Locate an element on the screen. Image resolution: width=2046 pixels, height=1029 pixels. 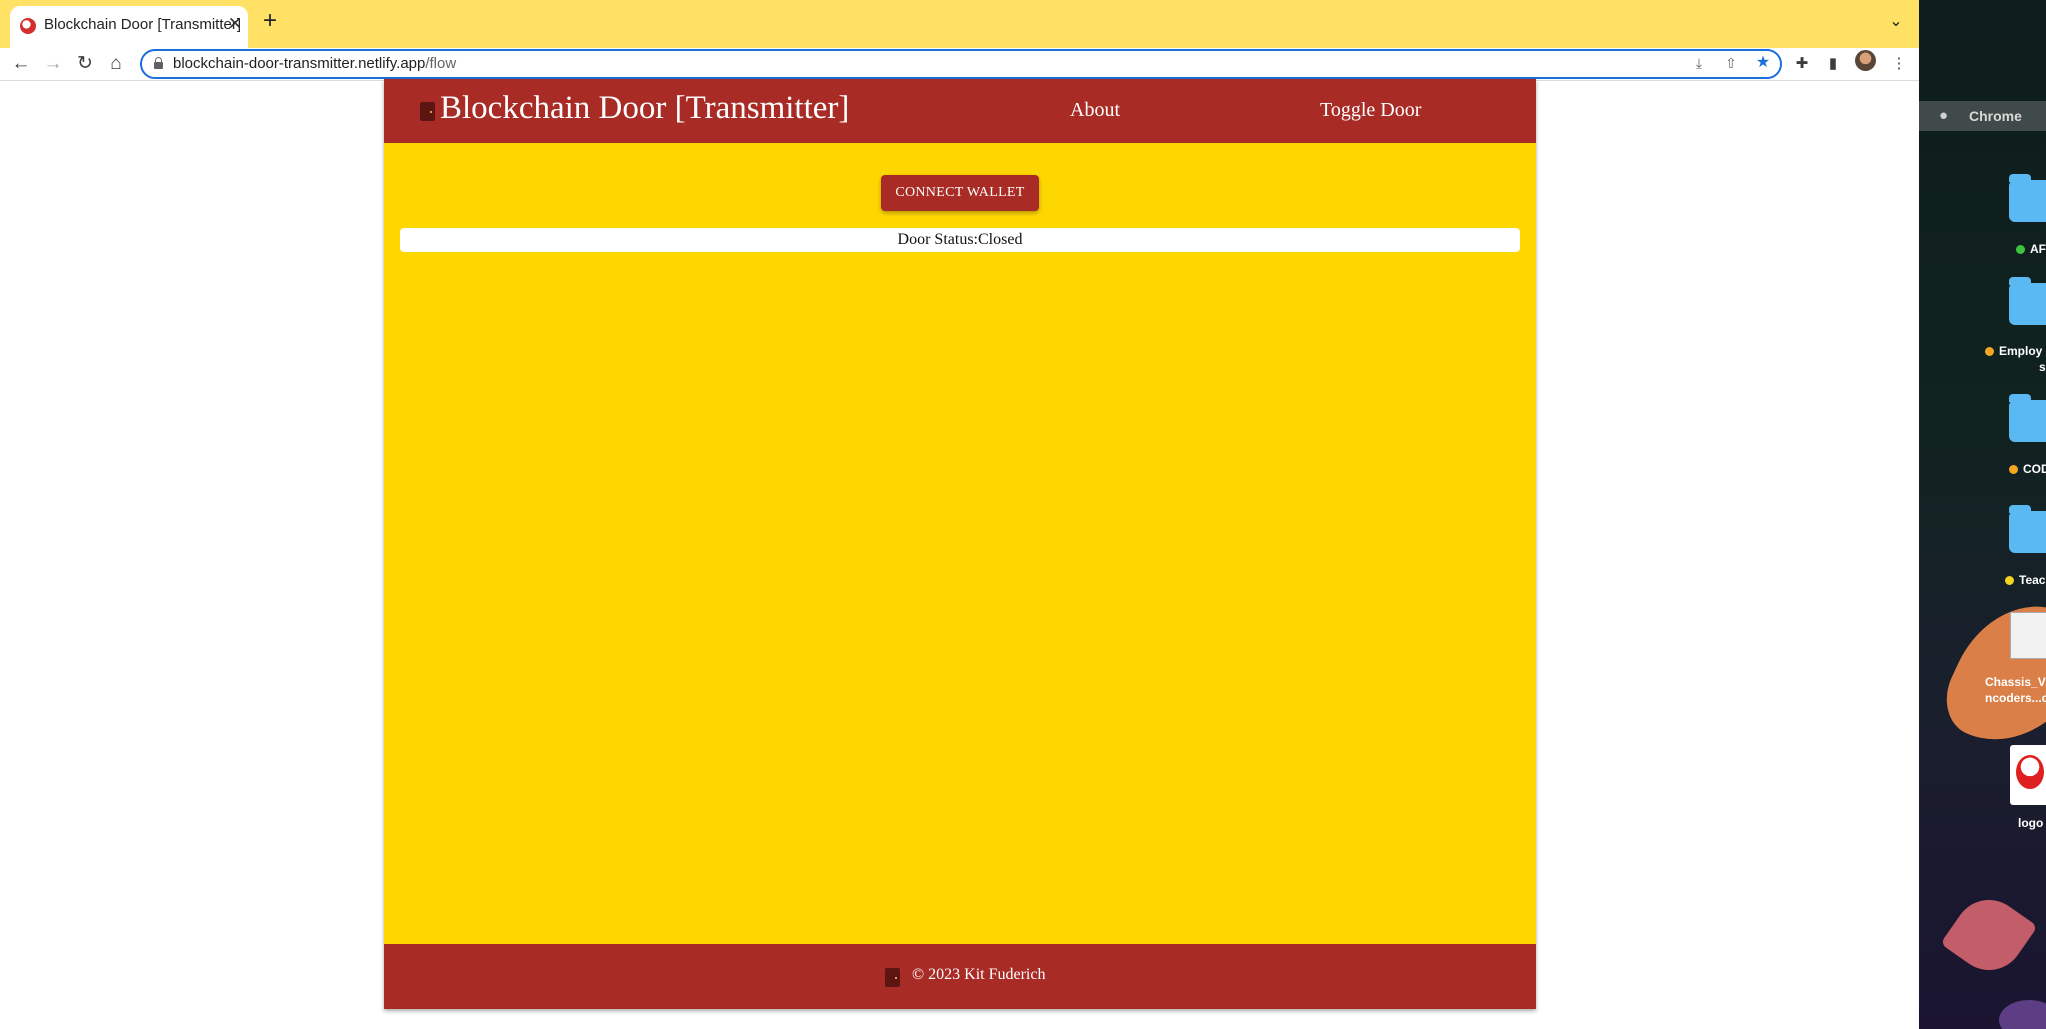
desktop-item-label: AF is located at coordinates (2031, 249).